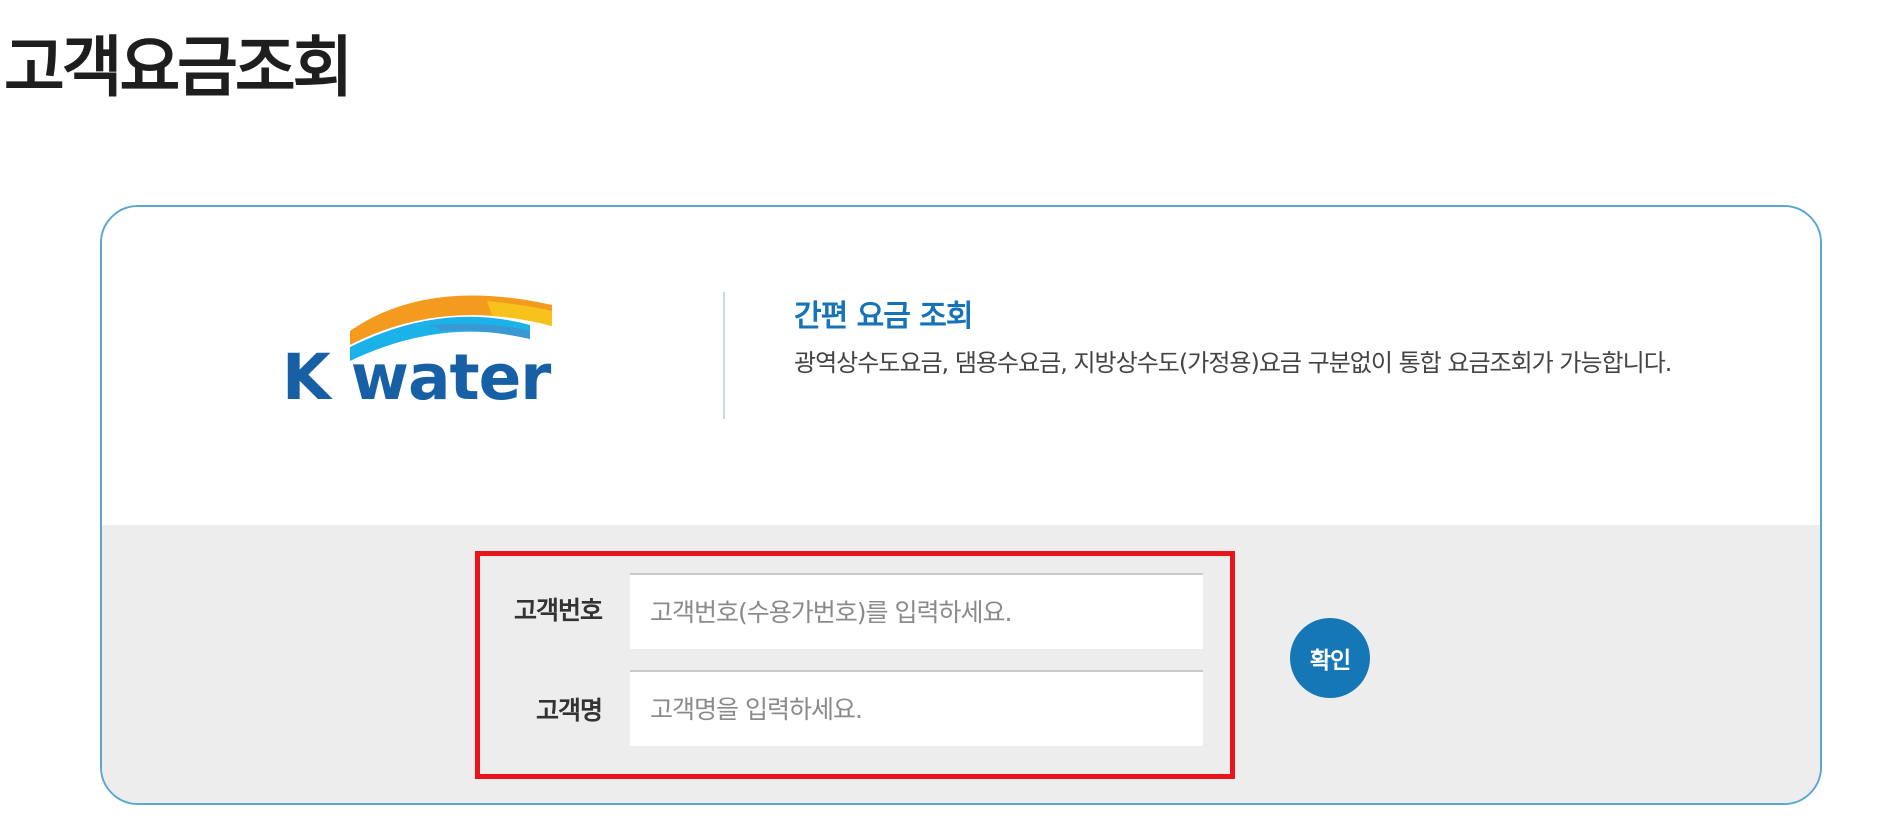 The image size is (1890, 829). What do you see at coordinates (883, 316) in the screenshot?
I see `quick-inquiry-title: 간편 요금 조회` at bounding box center [883, 316].